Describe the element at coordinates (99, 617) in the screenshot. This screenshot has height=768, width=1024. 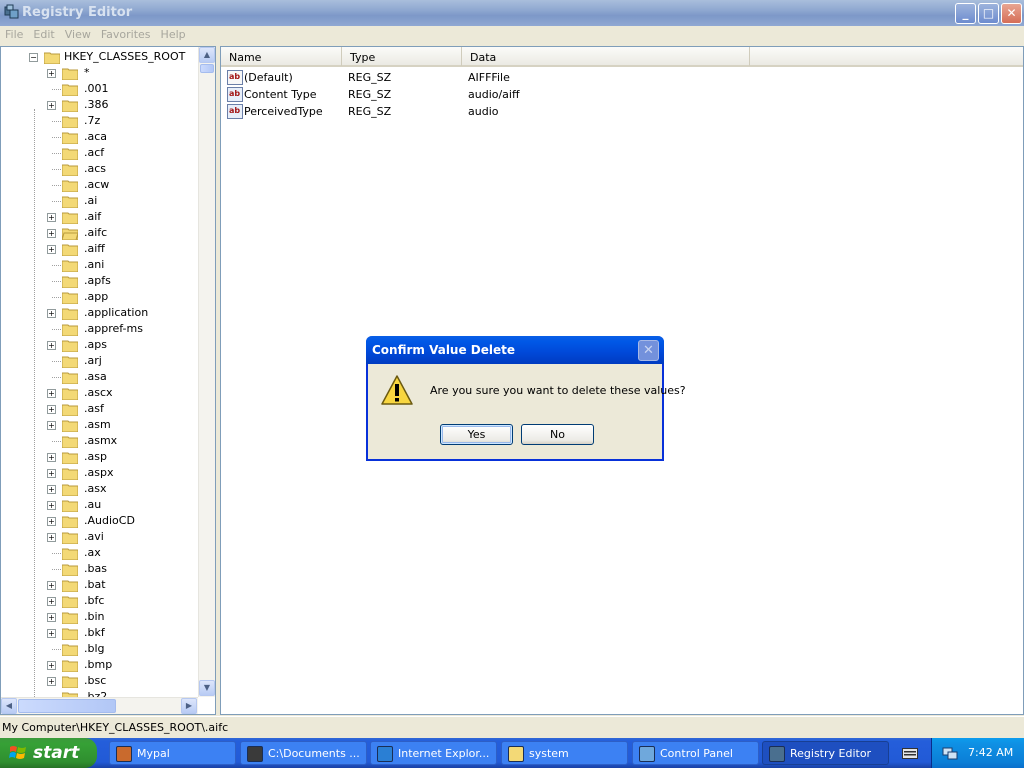
I see `tree-item: + .bin` at that location.